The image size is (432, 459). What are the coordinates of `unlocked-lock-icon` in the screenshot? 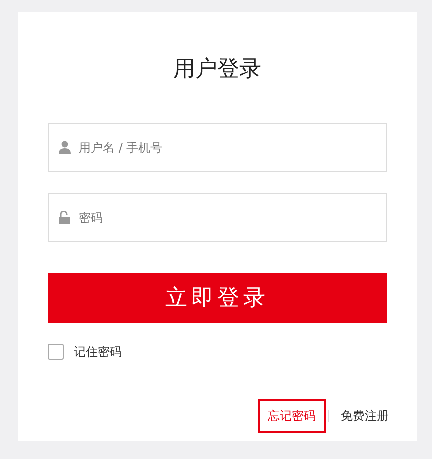 It's located at (64, 217).